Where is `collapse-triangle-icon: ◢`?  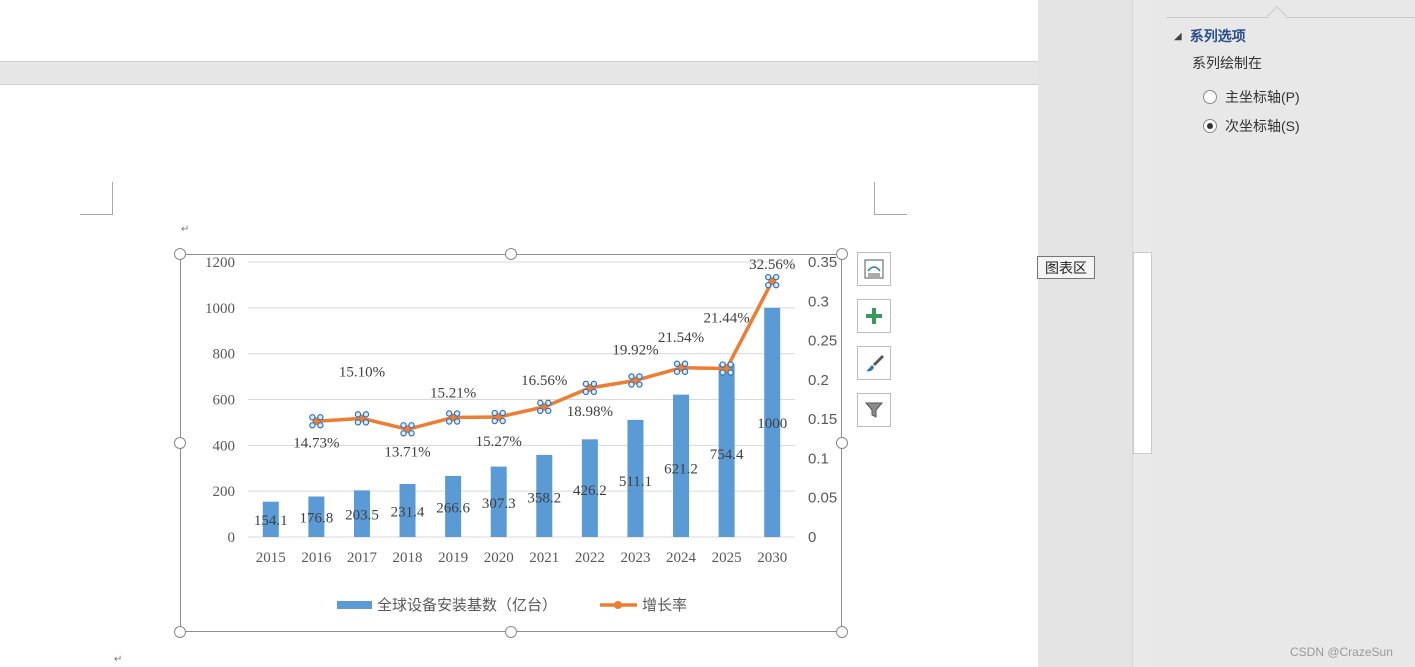 collapse-triangle-icon: ◢ is located at coordinates (1178, 36).